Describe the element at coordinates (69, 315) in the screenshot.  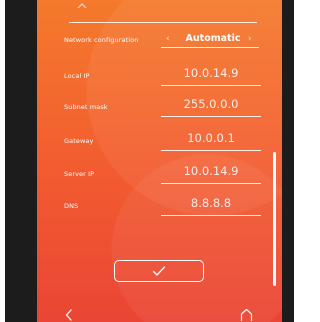
I see `chevron-left-icon` at that location.